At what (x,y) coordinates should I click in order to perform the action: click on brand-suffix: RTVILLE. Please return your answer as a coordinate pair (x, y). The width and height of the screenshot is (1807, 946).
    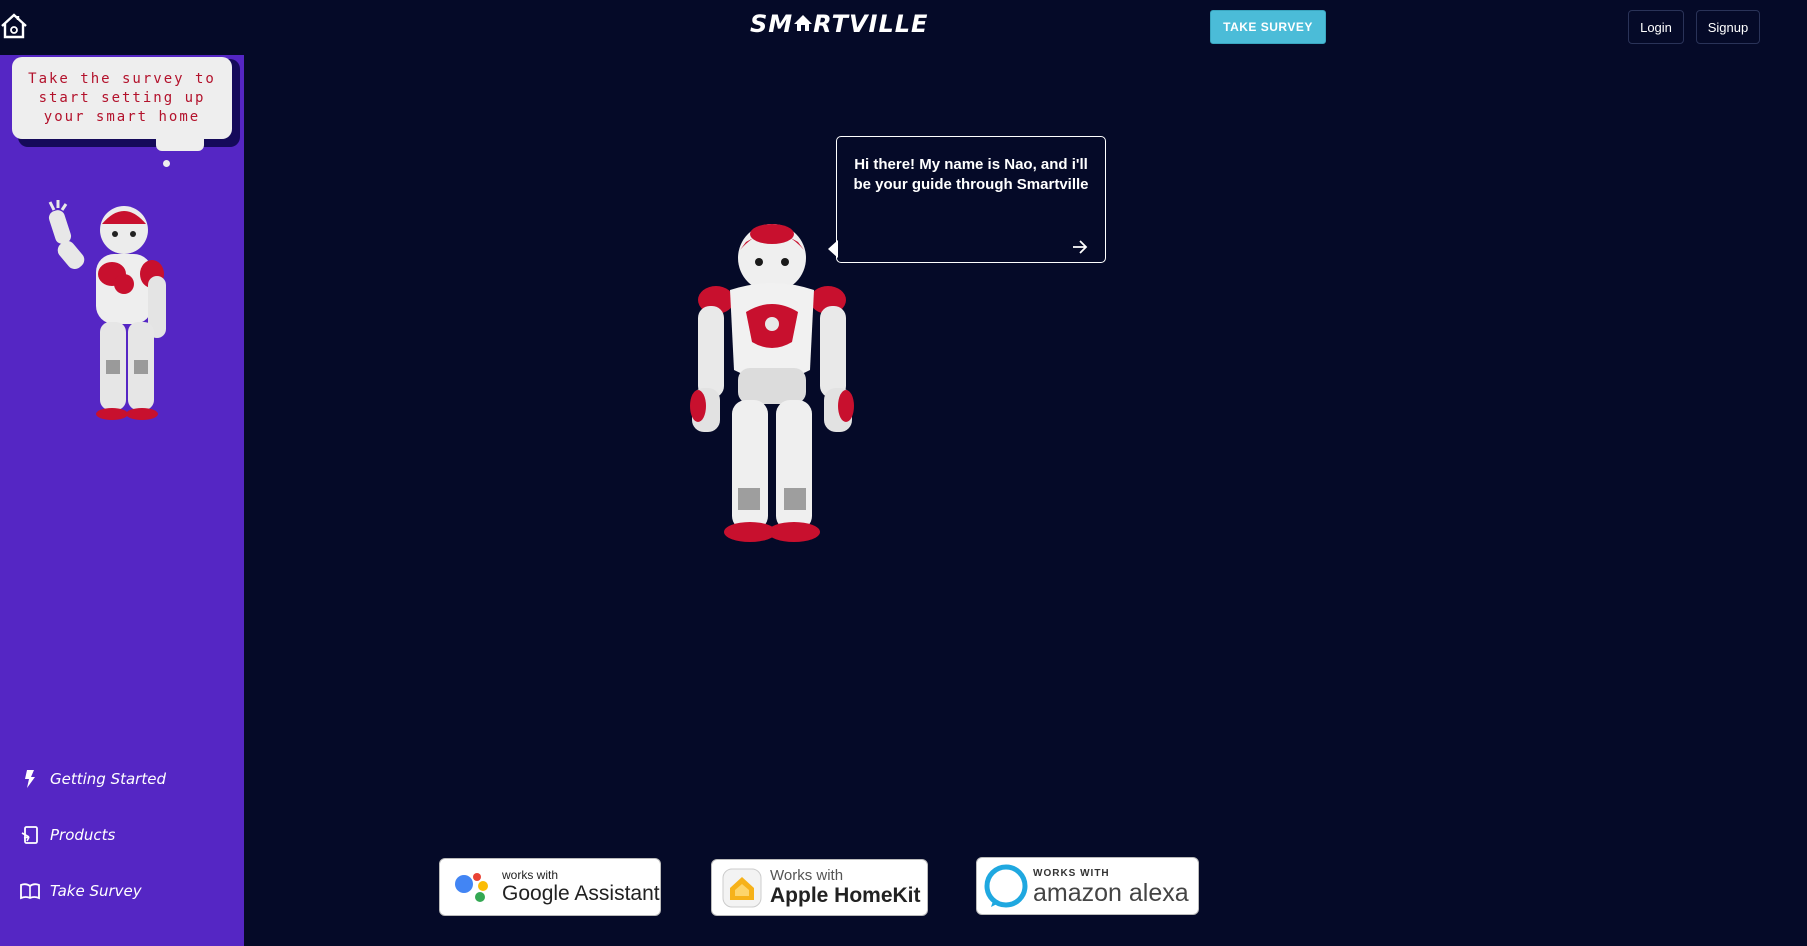
    Looking at the image, I should click on (871, 24).